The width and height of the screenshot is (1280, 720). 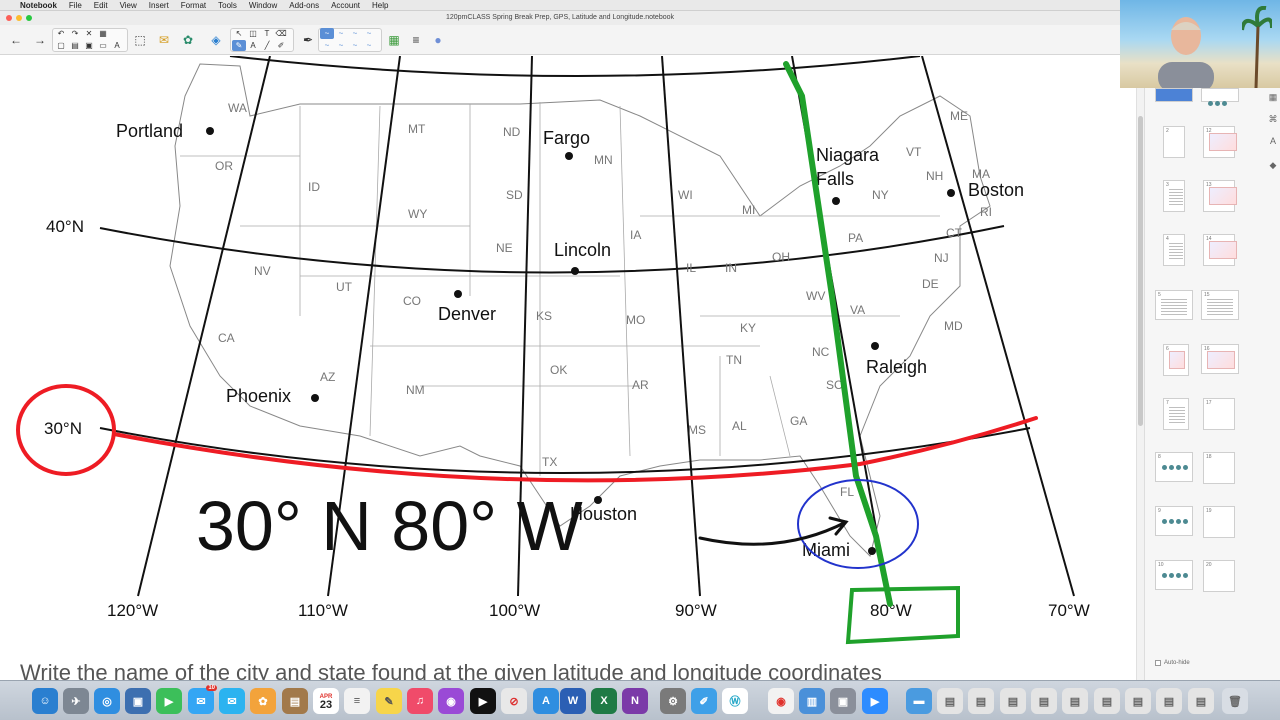 What do you see at coordinates (263, 701) in the screenshot?
I see `photos-icon: ✿` at bounding box center [263, 701].